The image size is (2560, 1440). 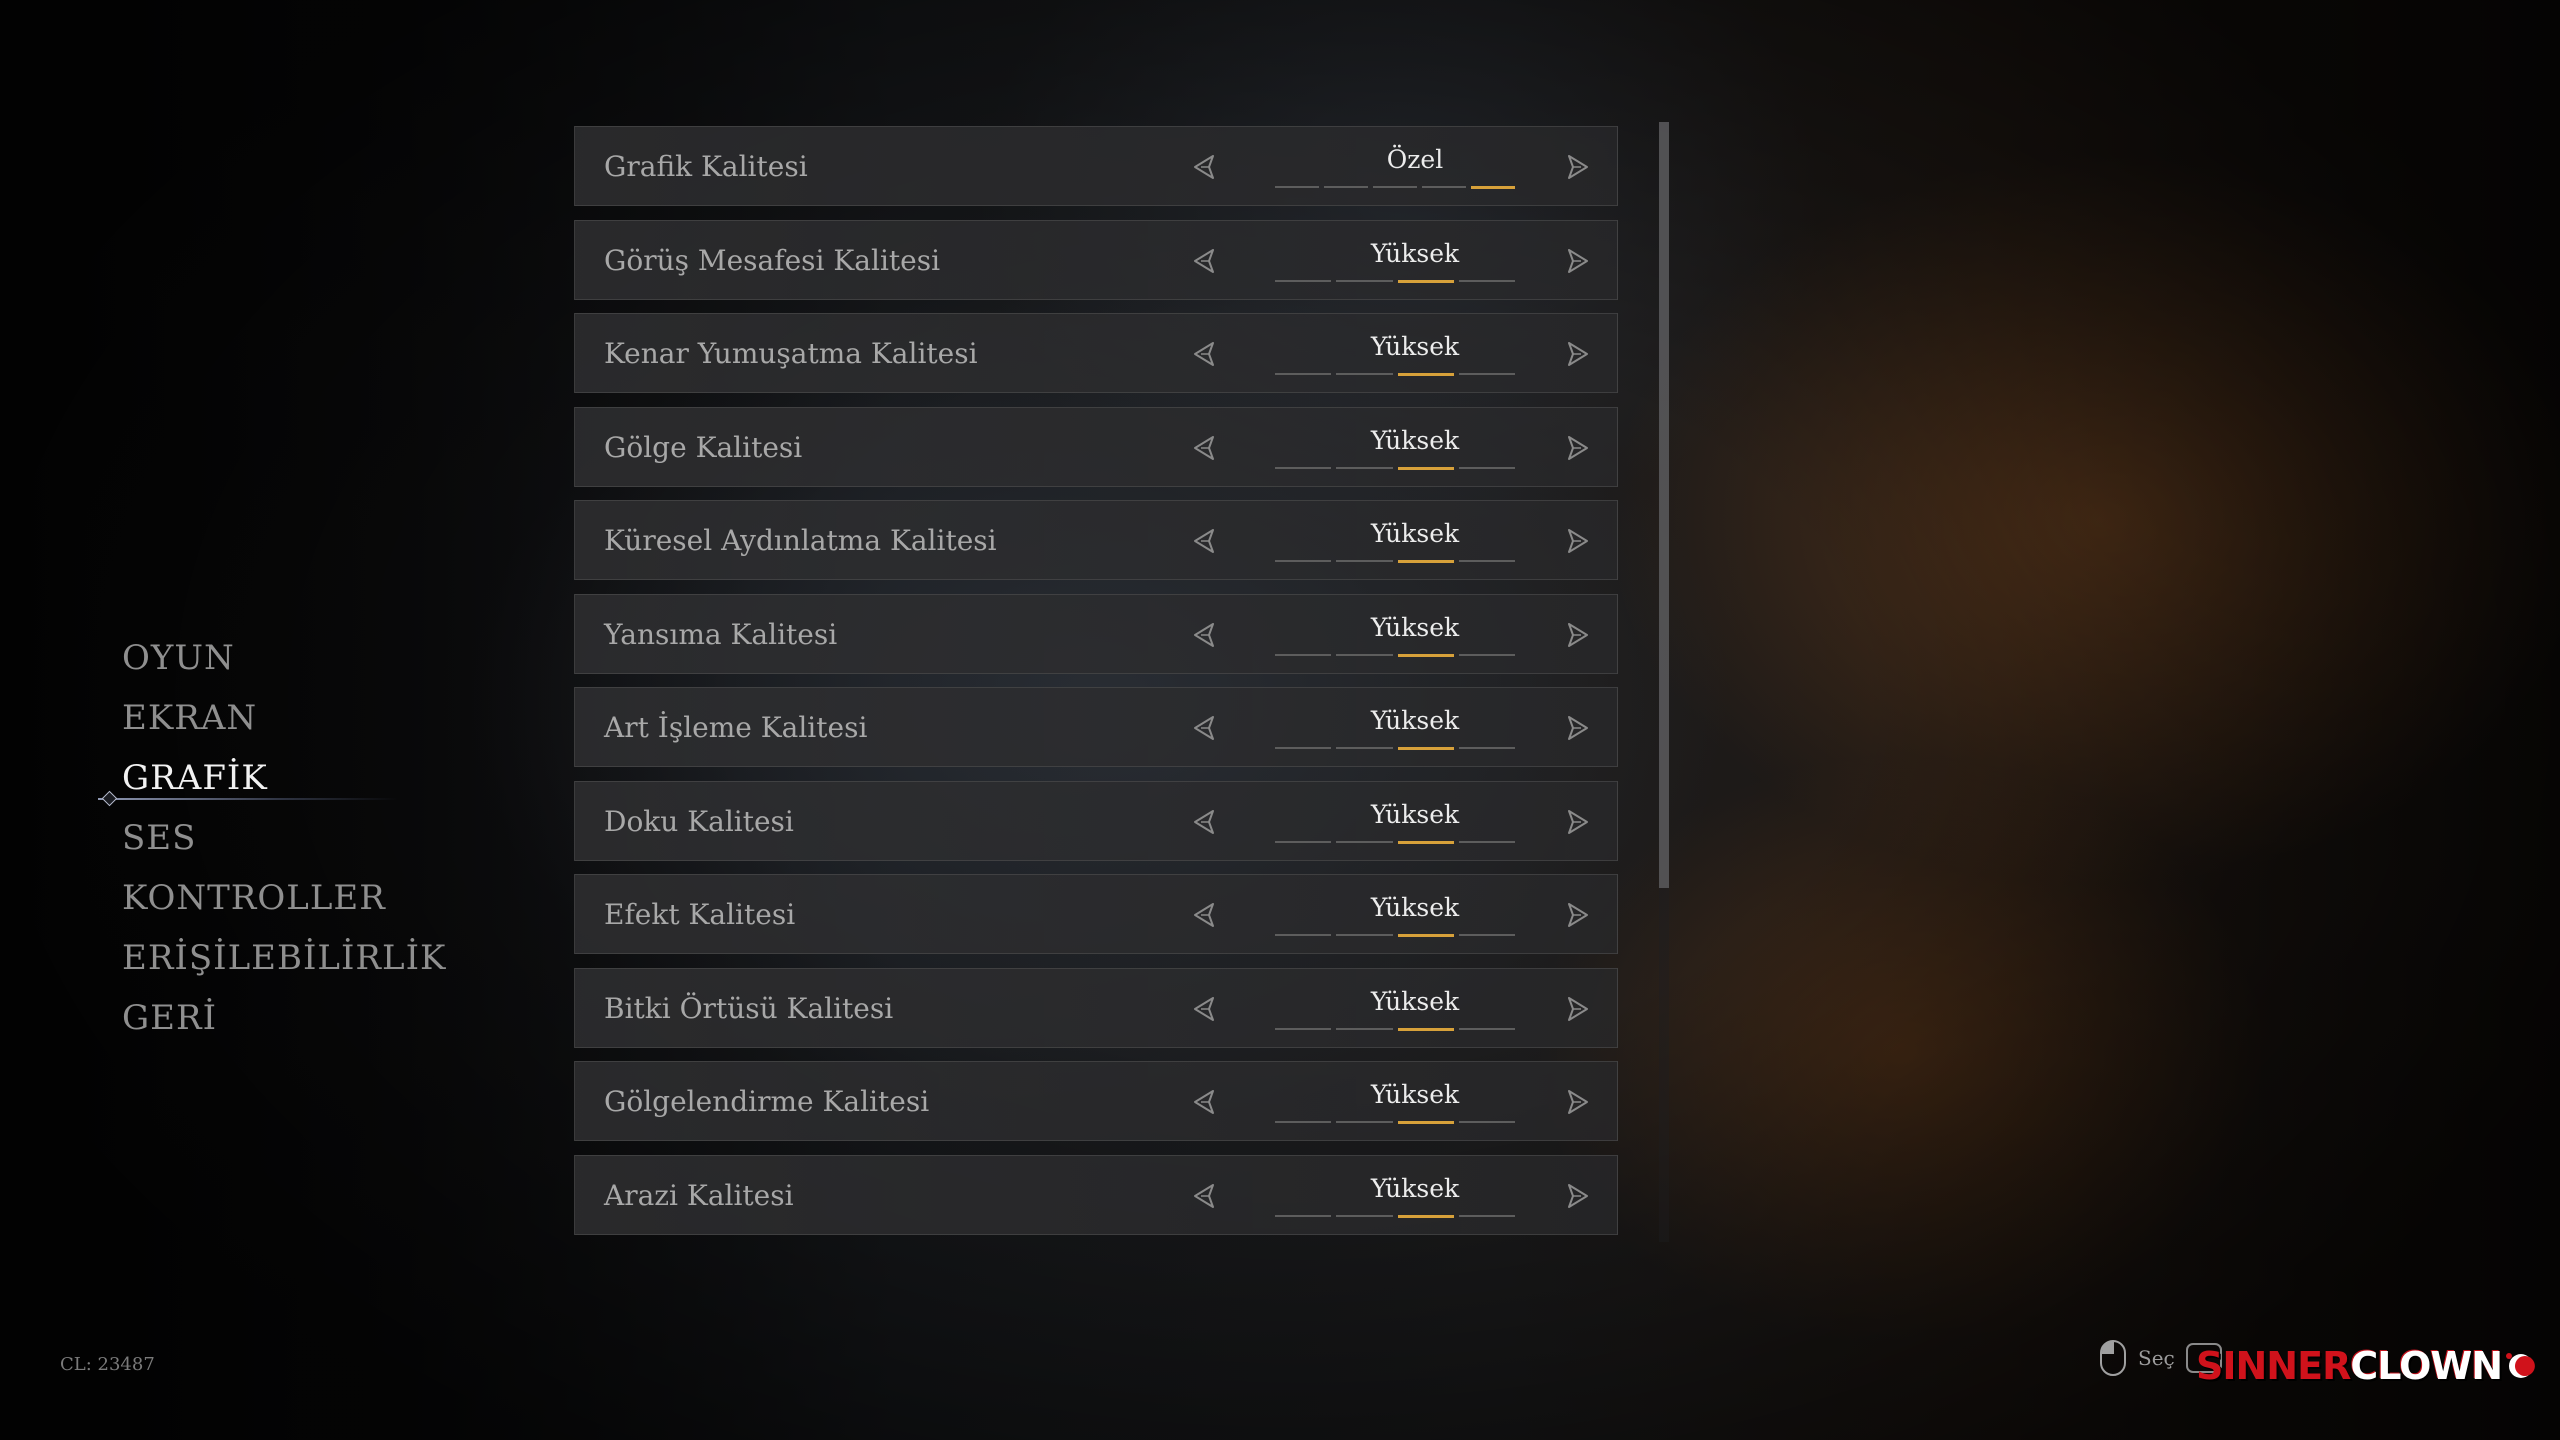 I want to click on setting-label: Bitki Örtüsü Kalitesi, so click(x=749, y=1008).